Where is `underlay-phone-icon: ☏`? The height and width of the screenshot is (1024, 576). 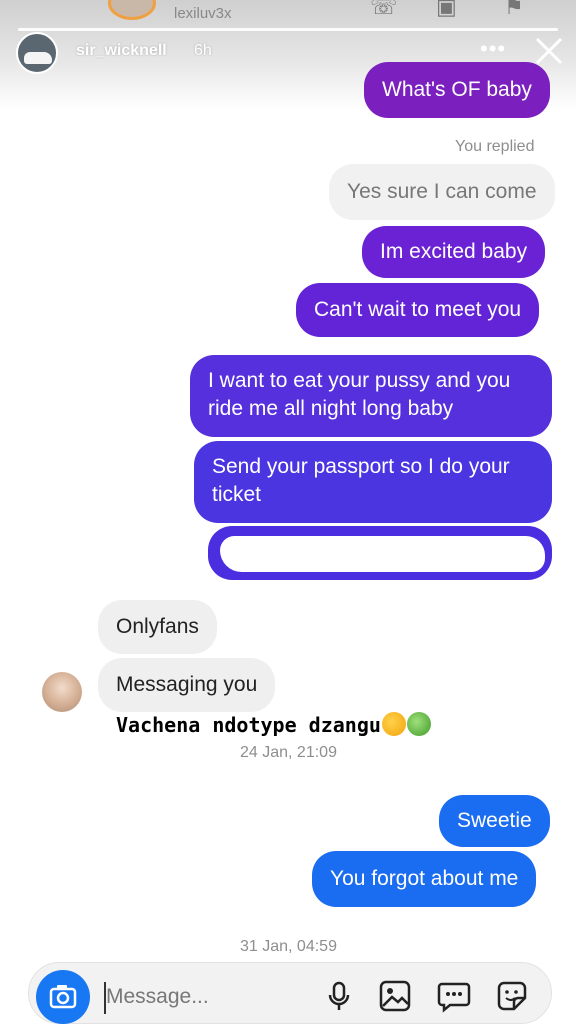
underlay-phone-icon: ☏ is located at coordinates (384, 9).